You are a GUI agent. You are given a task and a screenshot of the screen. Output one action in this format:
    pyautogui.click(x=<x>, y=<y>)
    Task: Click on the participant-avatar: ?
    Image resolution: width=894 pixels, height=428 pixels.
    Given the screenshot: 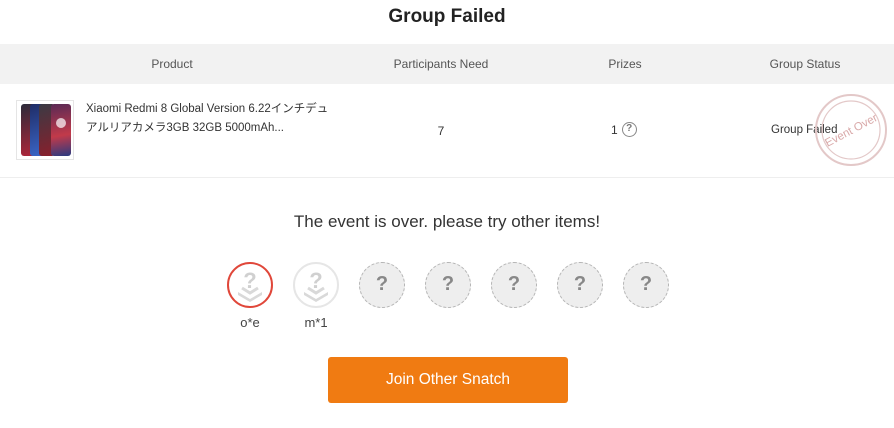 What is the action you would take?
    pyautogui.click(x=316, y=285)
    